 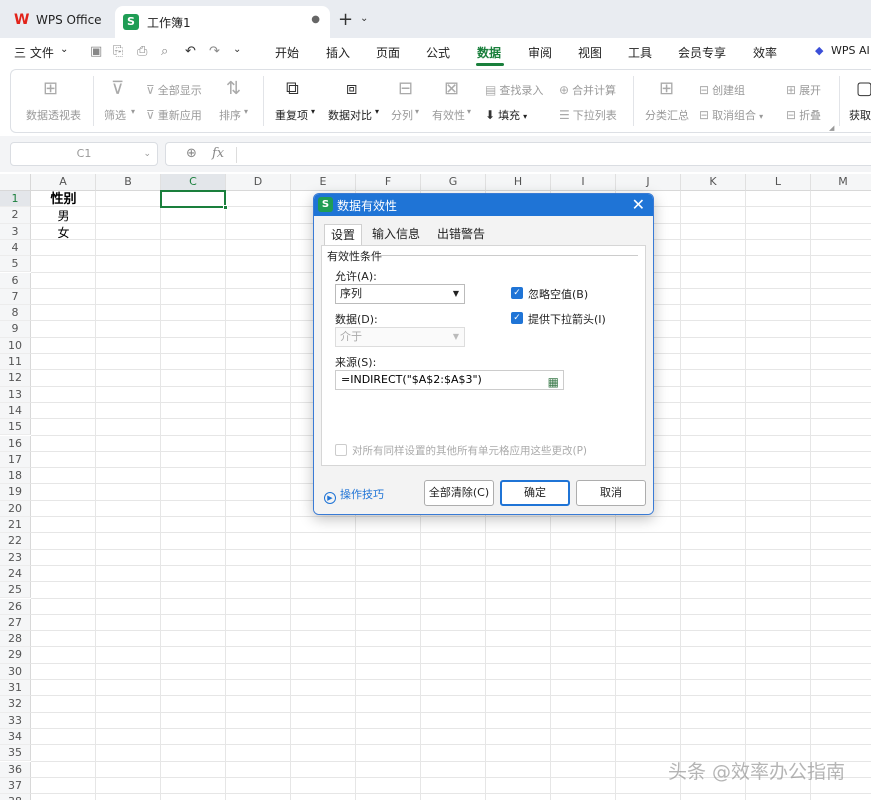 I want to click on name-box-chevron-icon: ⌄, so click(x=147, y=154).